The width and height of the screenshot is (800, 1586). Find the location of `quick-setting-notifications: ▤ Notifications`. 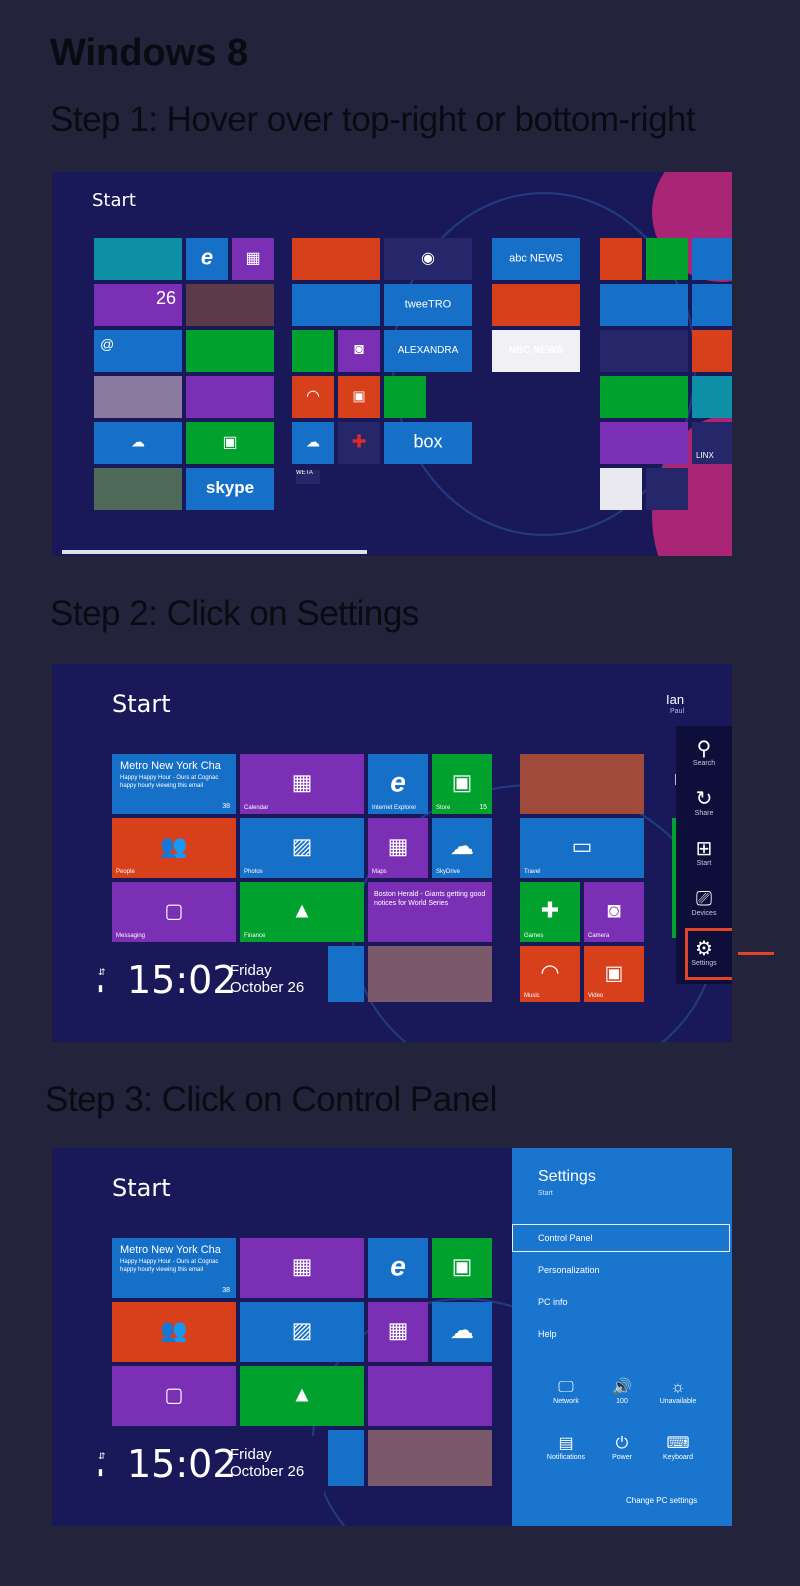

quick-setting-notifications: ▤ Notifications is located at coordinates (566, 1447).